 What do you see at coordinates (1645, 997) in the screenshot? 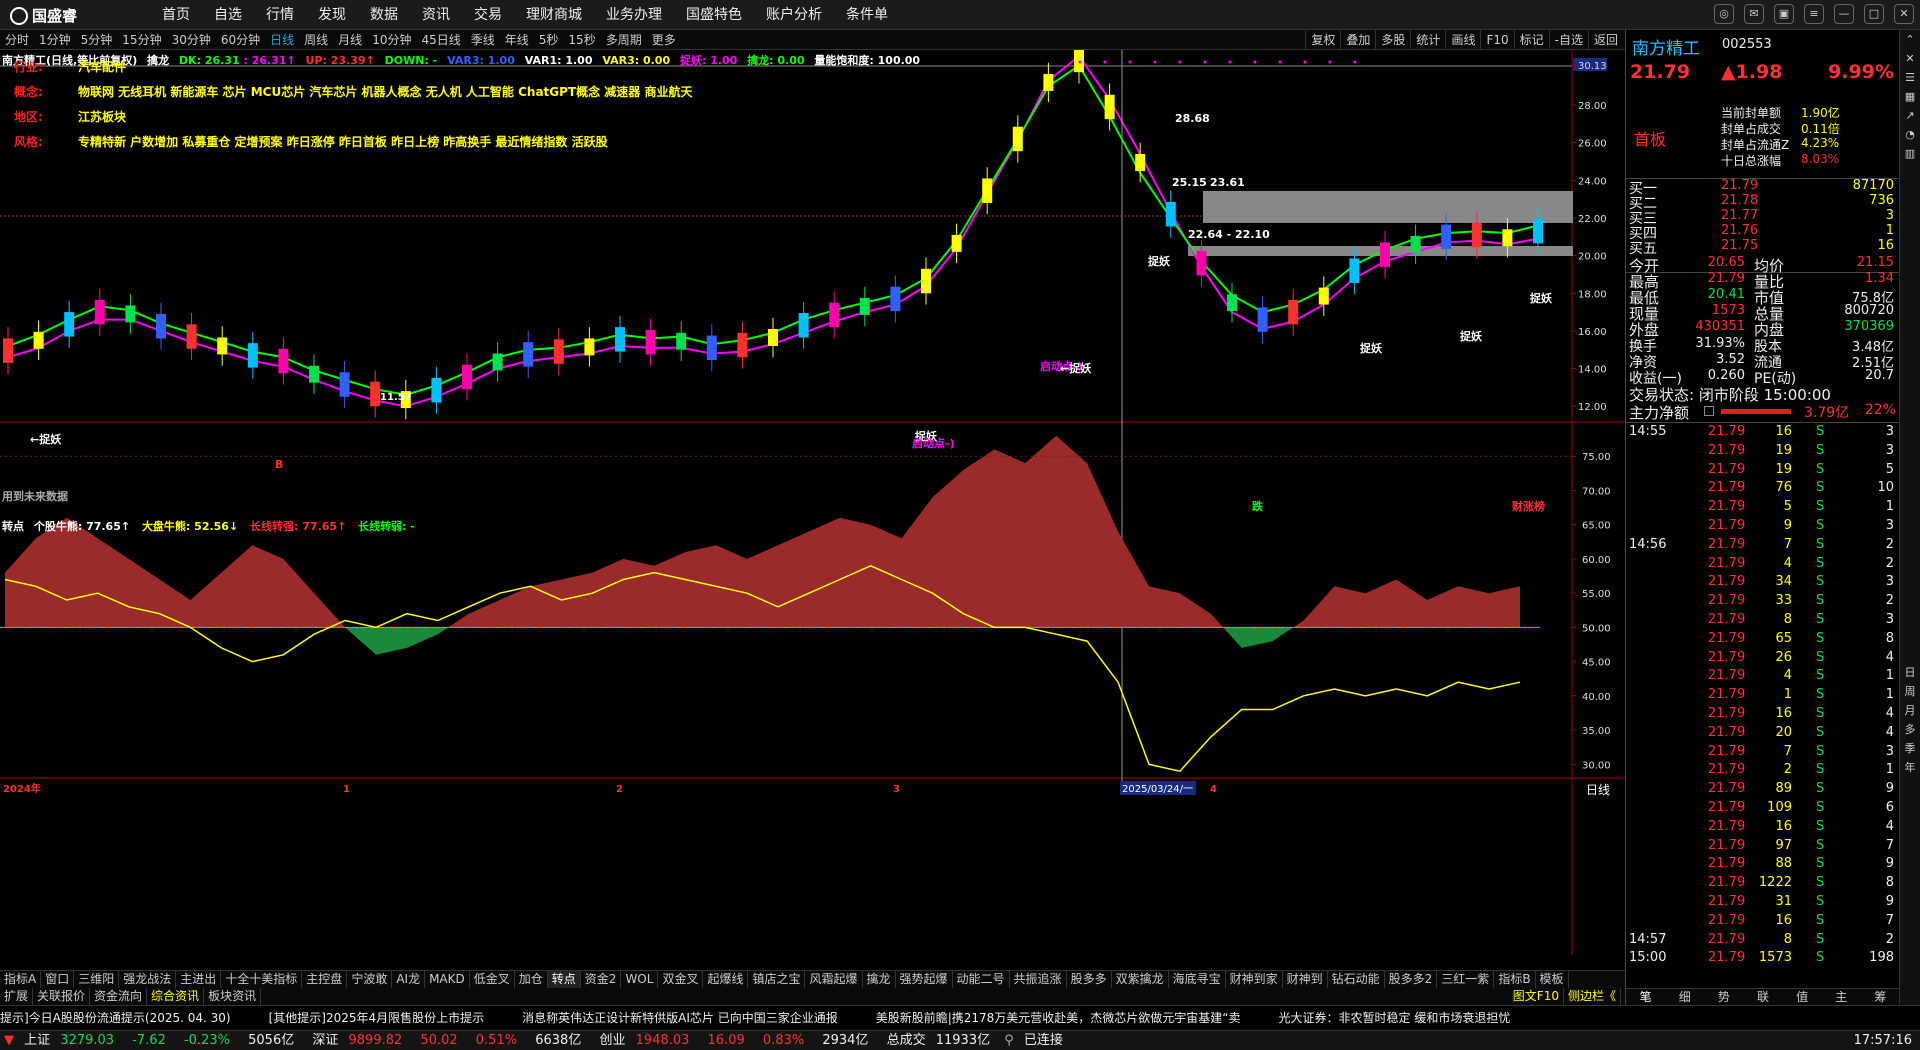
I see `quote-tab-0: 笔` at bounding box center [1645, 997].